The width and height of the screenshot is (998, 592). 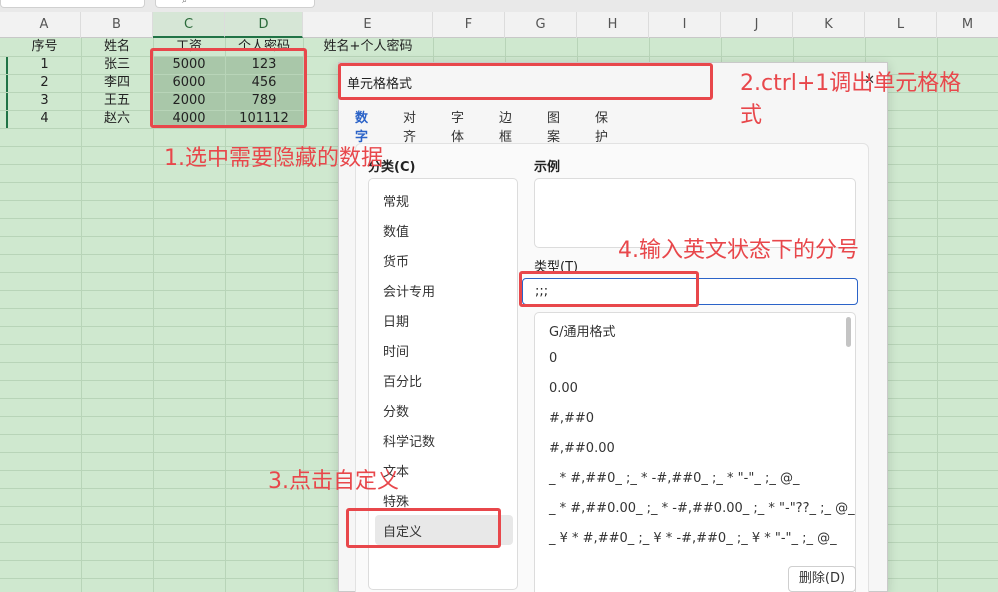 What do you see at coordinates (541, 25) in the screenshot?
I see `column-header-g: G` at bounding box center [541, 25].